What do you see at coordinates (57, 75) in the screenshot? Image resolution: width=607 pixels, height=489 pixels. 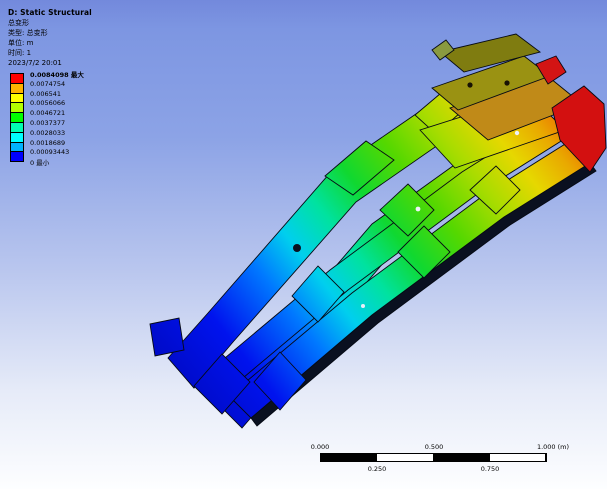 I see `legend-value-label: 0.0084098 最大` at bounding box center [57, 75].